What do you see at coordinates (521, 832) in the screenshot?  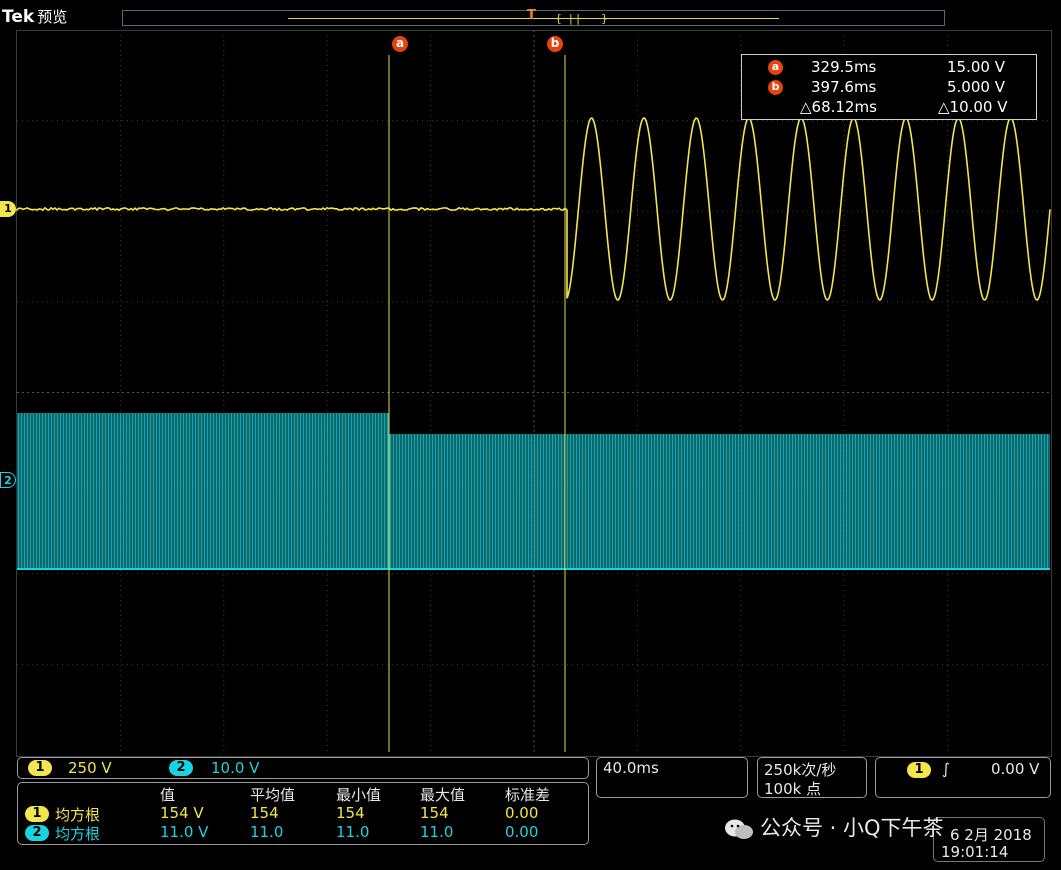 I see `row2-stddev: 0.00` at bounding box center [521, 832].